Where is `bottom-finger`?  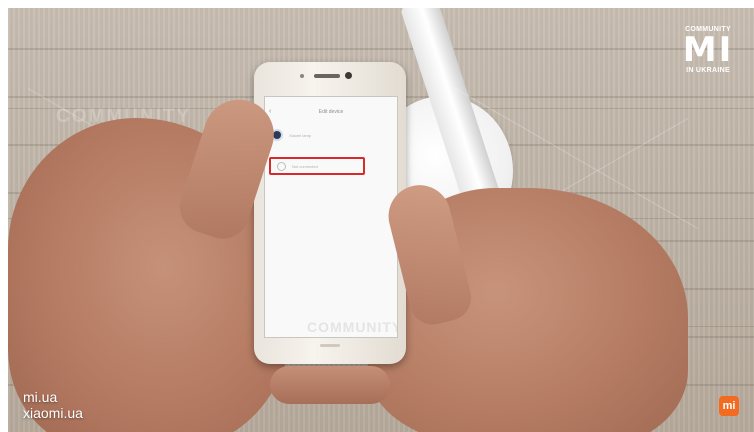
bottom-finger is located at coordinates (330, 385).